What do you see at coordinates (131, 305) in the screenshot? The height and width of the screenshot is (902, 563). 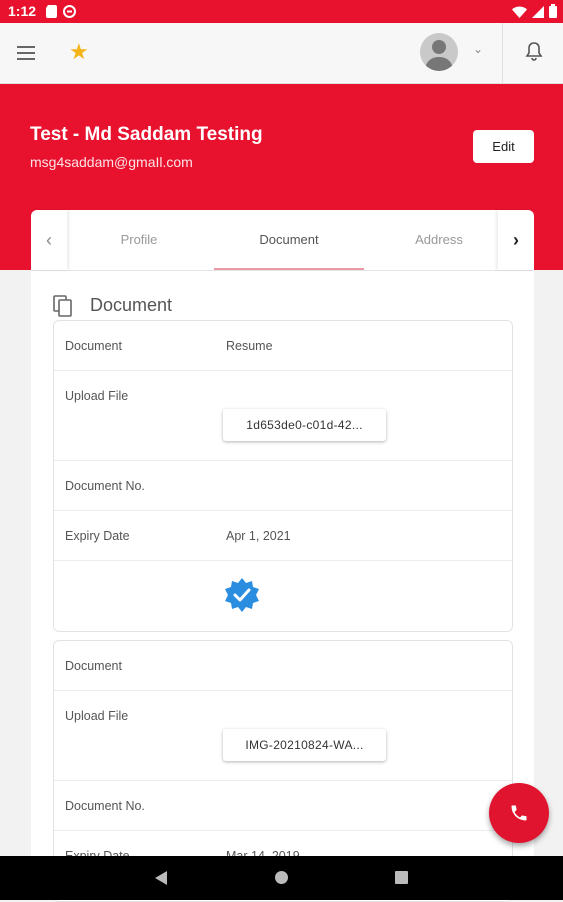 I see `section-title: Document` at bounding box center [131, 305].